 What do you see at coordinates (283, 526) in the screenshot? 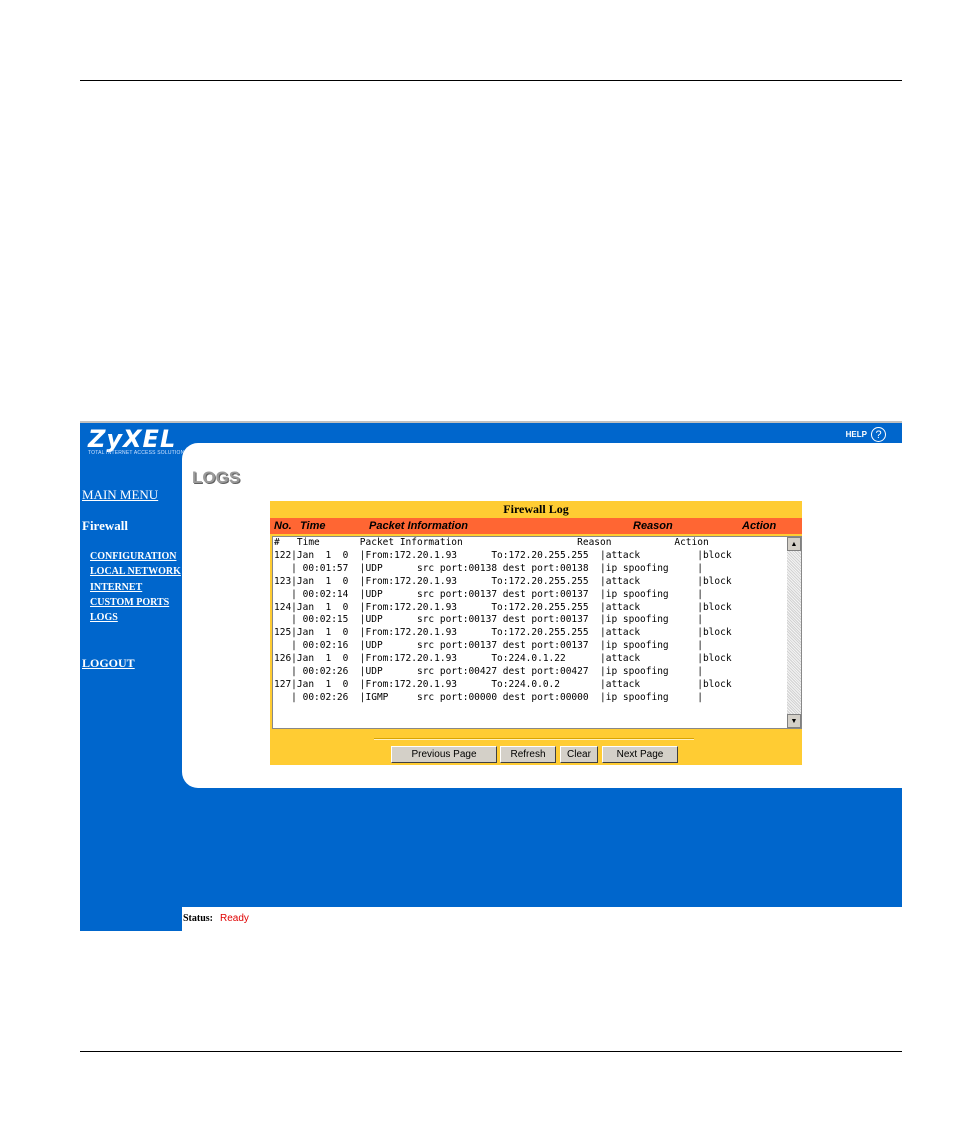
I see `col-header-no: No.` at bounding box center [283, 526].